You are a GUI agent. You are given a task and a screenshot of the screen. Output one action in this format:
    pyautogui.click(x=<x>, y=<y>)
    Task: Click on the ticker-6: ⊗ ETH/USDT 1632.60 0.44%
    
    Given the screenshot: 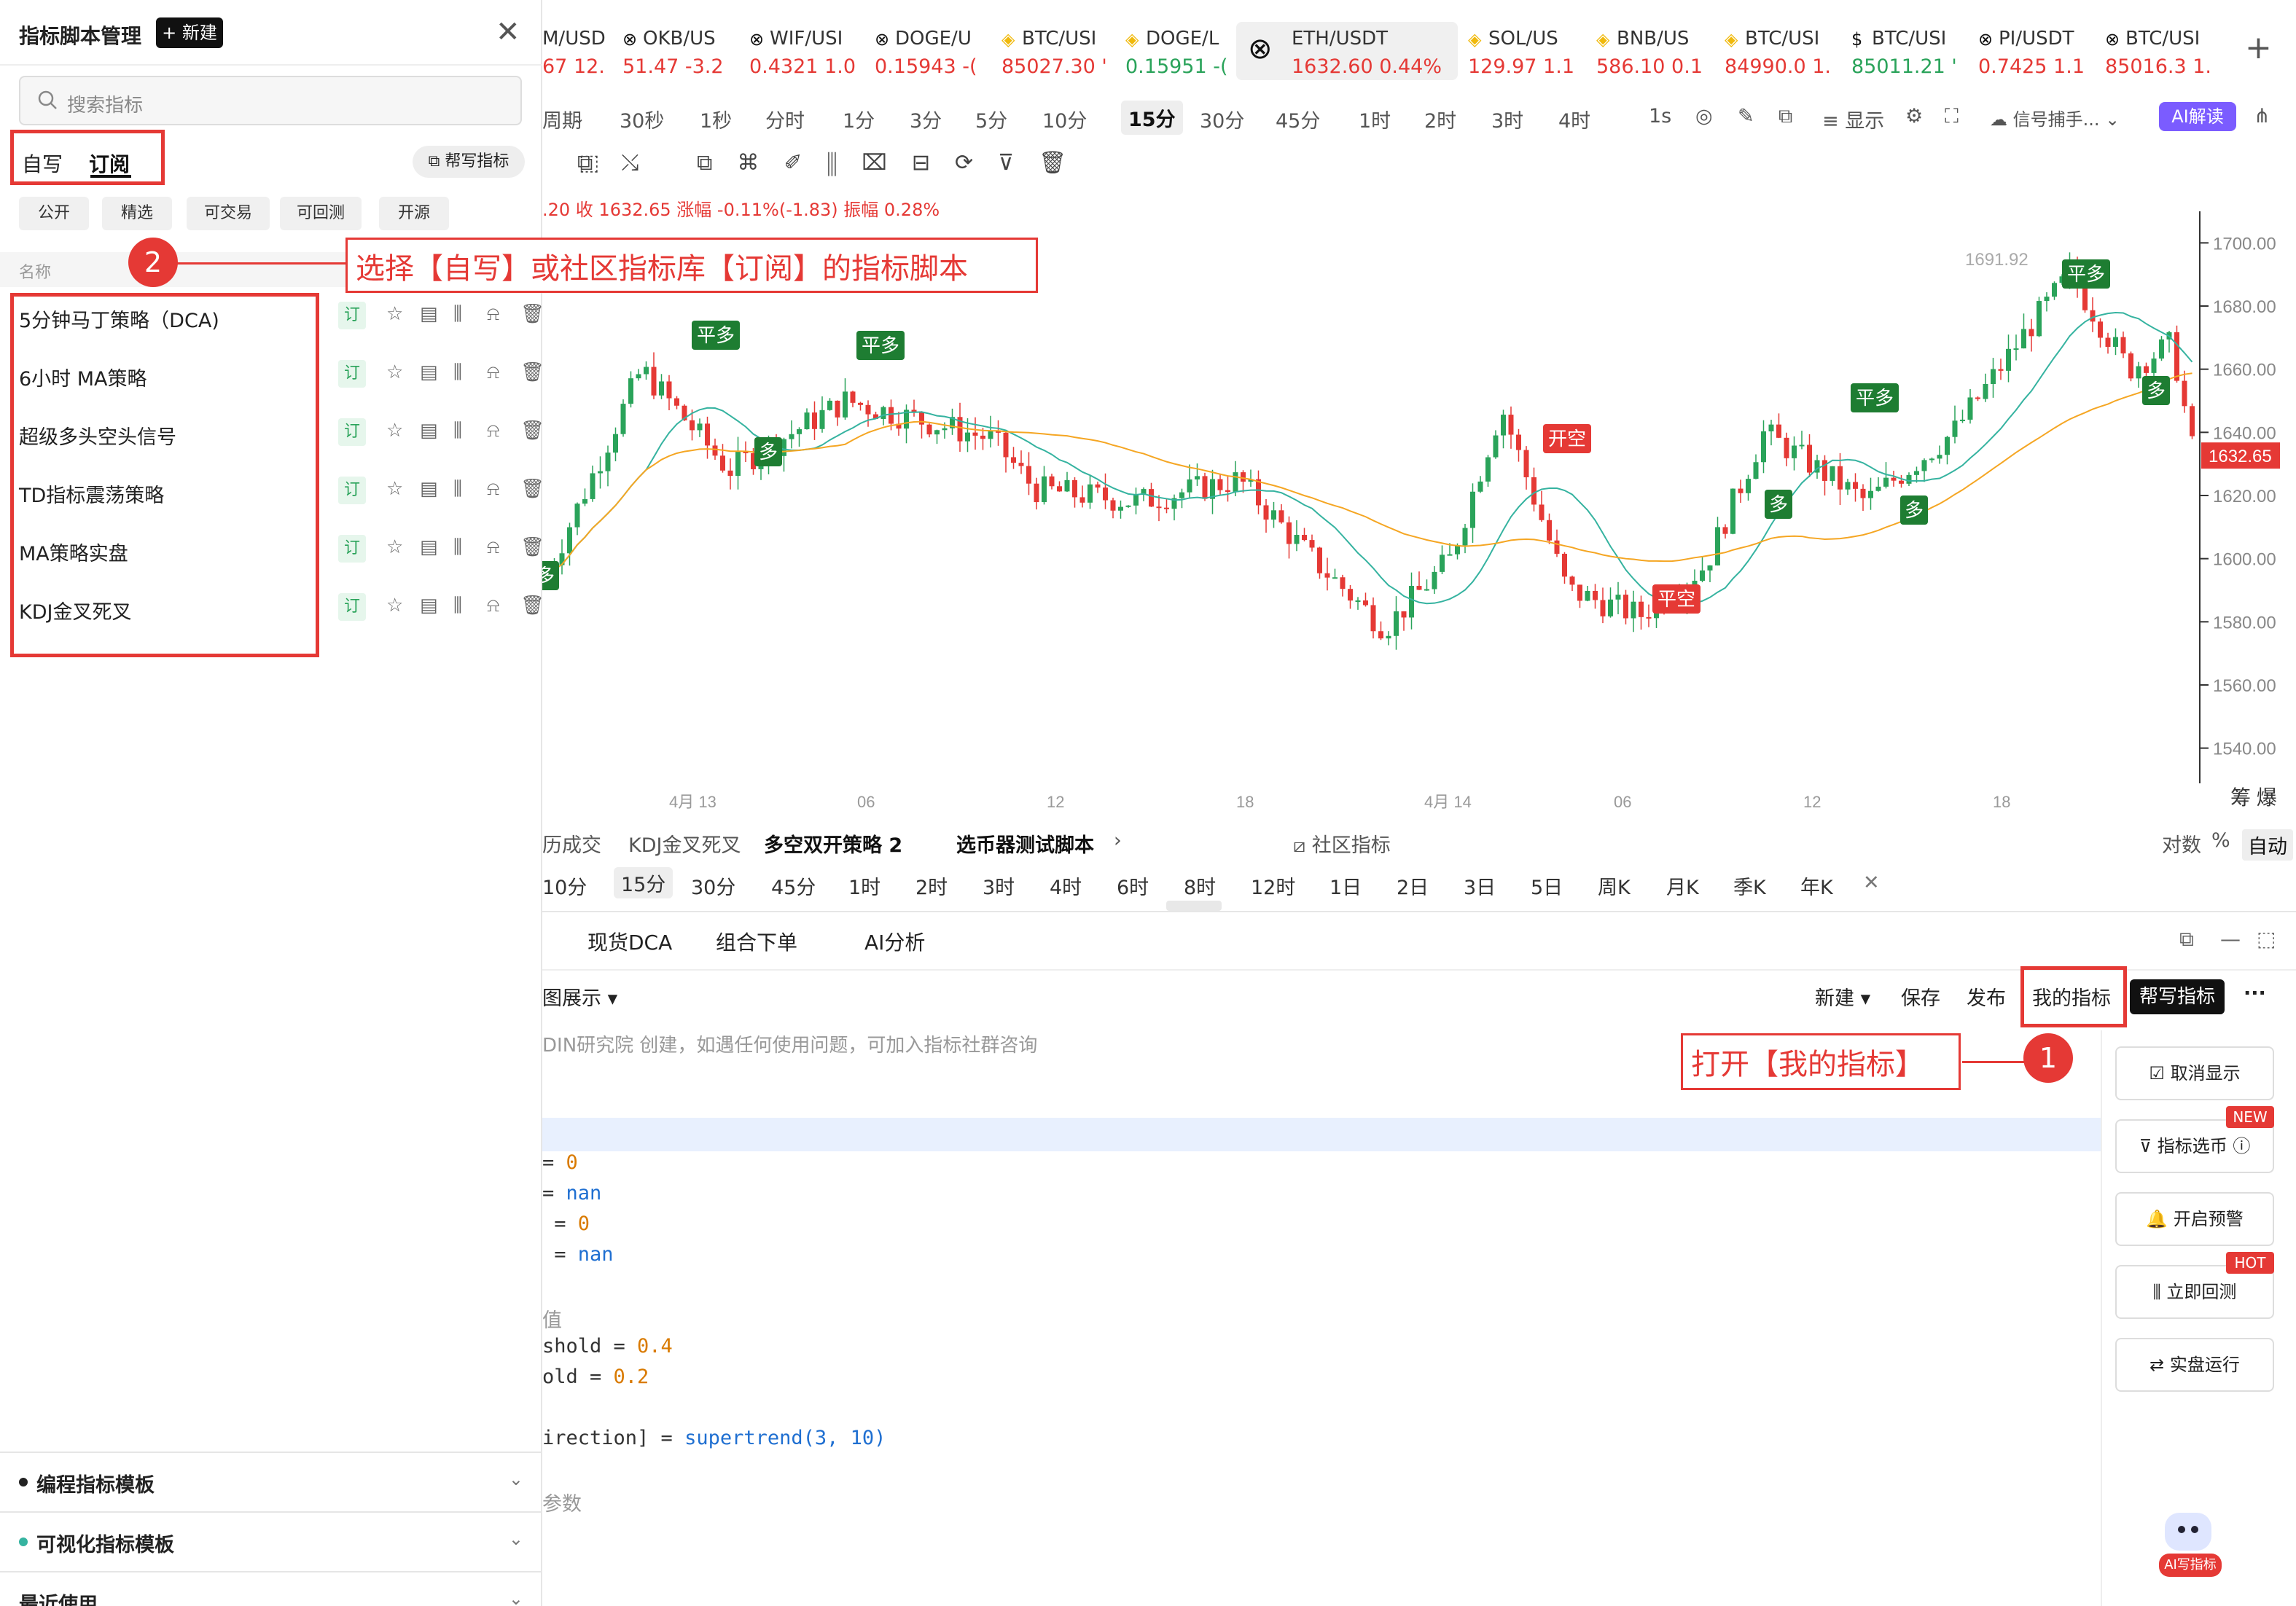 What is the action you would take?
    pyautogui.click(x=1347, y=51)
    